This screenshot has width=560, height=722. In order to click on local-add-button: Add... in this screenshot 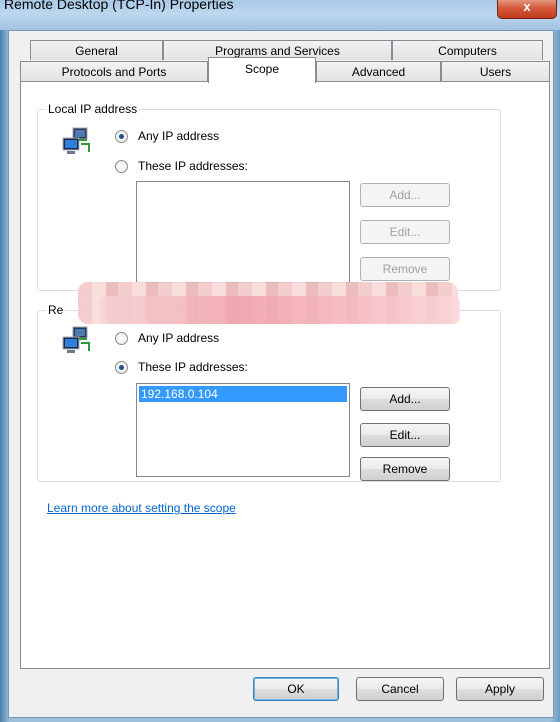, I will do `click(405, 195)`.